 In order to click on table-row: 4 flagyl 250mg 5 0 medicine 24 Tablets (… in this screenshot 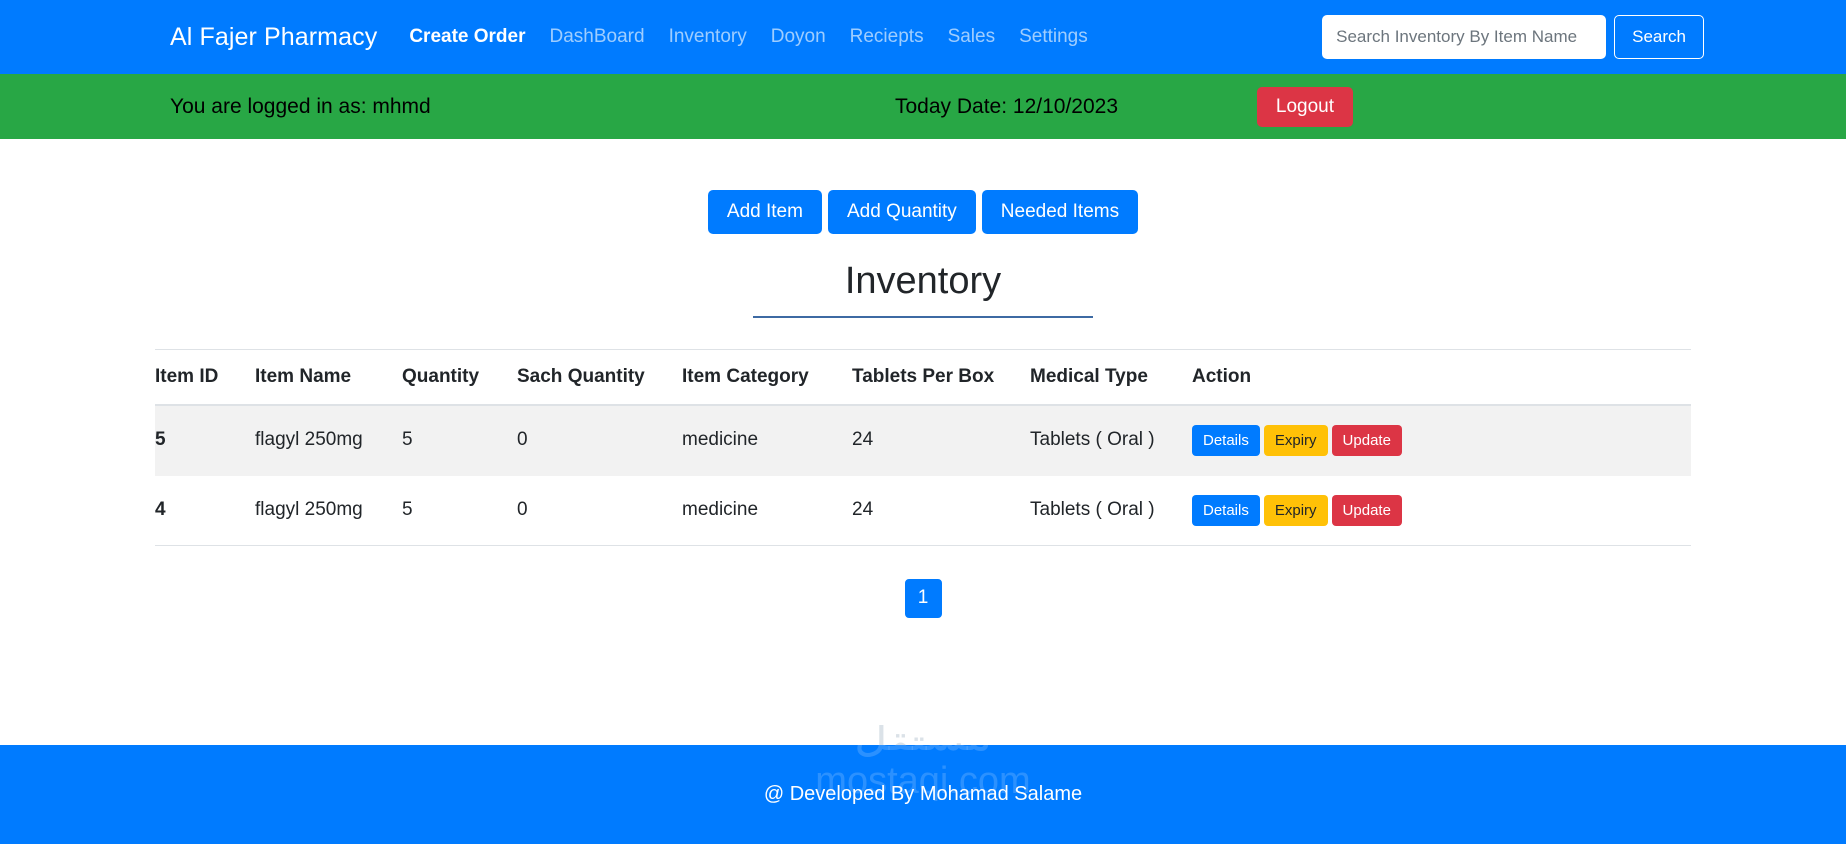, I will do `click(923, 510)`.